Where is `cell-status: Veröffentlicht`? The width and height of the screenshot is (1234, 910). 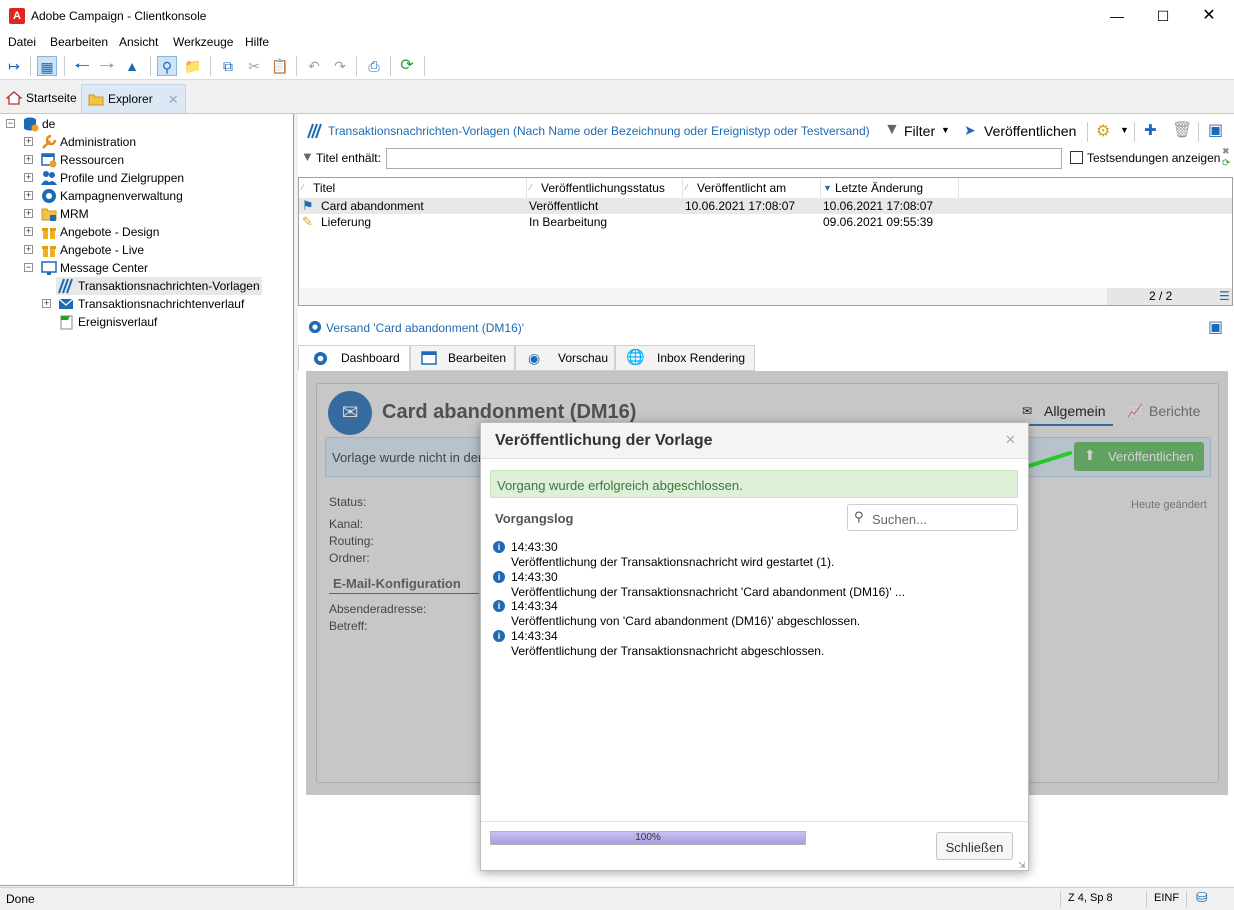
cell-status: Veröffentlicht is located at coordinates (564, 206).